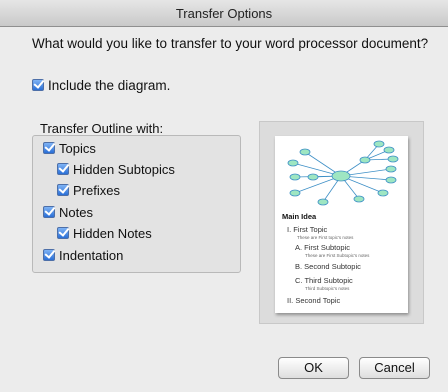  I want to click on indentation-label: Indentation, so click(91, 255).